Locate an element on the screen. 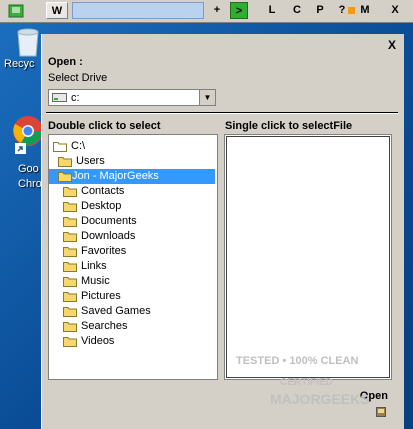 The width and height of the screenshot is (413, 429). add-button: + is located at coordinates (217, 10).